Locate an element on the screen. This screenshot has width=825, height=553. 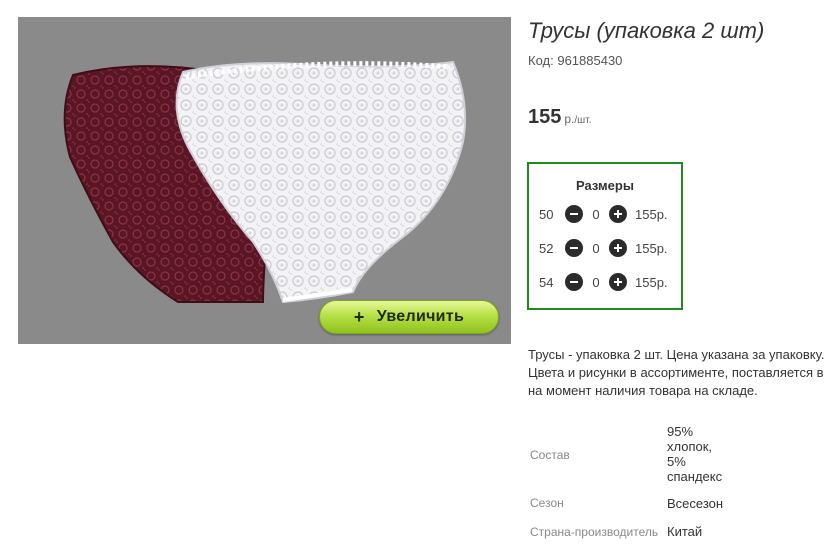
size-row: 52 0 155р. is located at coordinates (603, 248).